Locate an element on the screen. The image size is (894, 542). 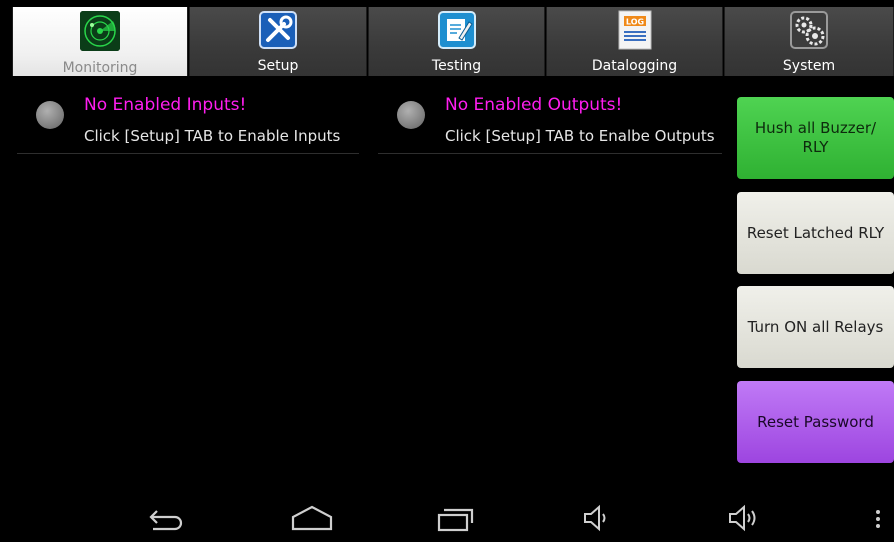
tools-icon is located at coordinates (278, 30).